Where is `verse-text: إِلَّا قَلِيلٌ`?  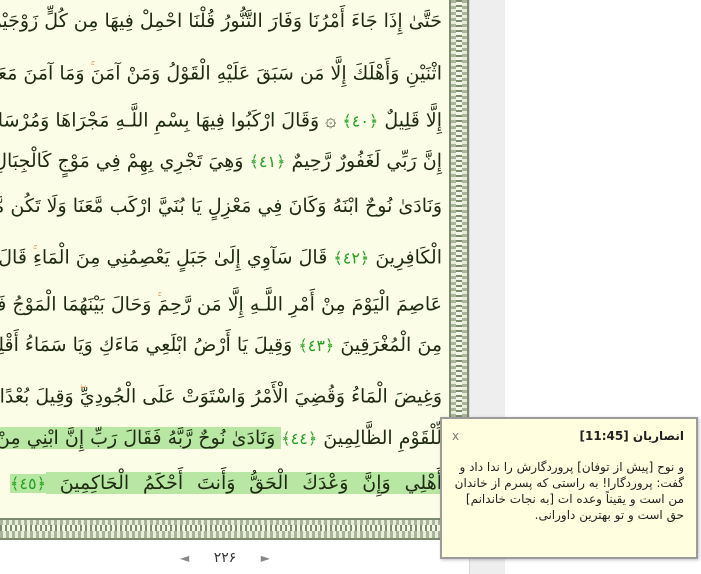 verse-text: إِلَّا قَلِيلٌ is located at coordinates (410, 120).